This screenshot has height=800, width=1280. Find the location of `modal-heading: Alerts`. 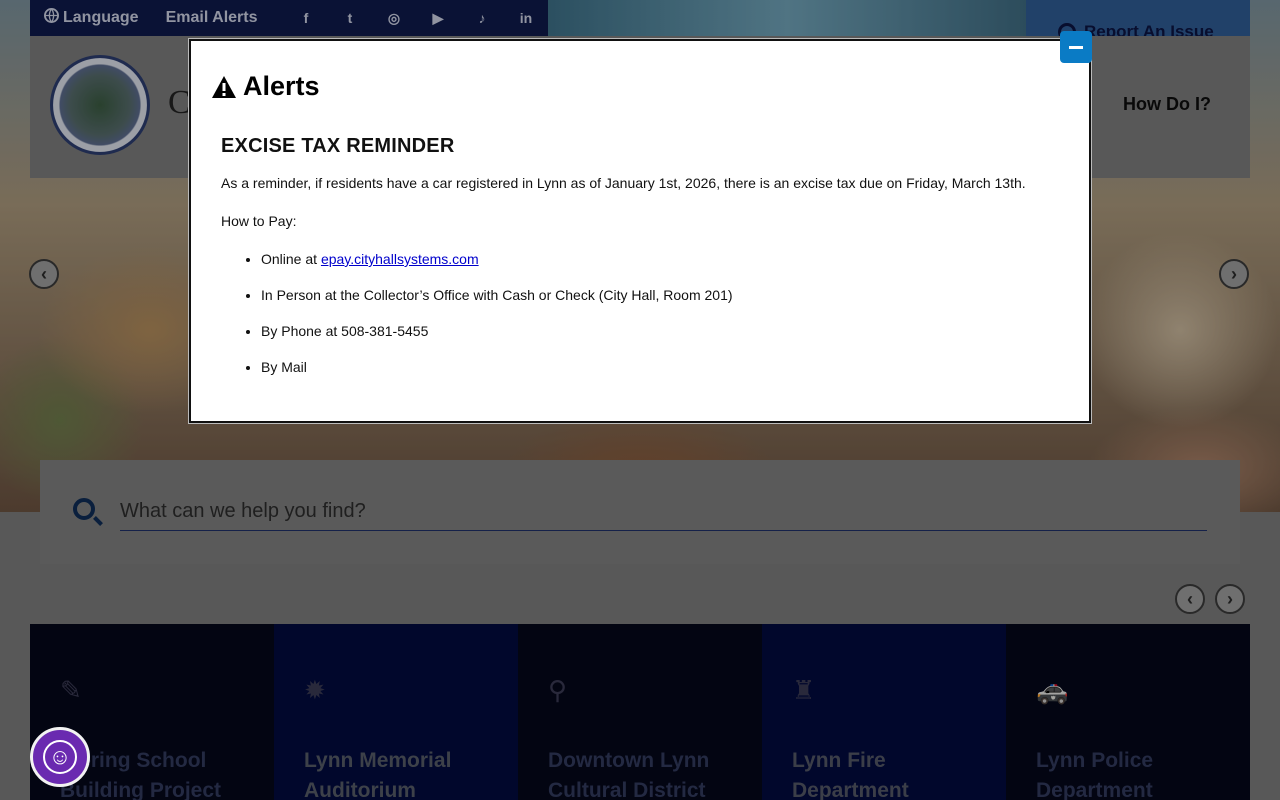

modal-heading: Alerts is located at coordinates (265, 86).